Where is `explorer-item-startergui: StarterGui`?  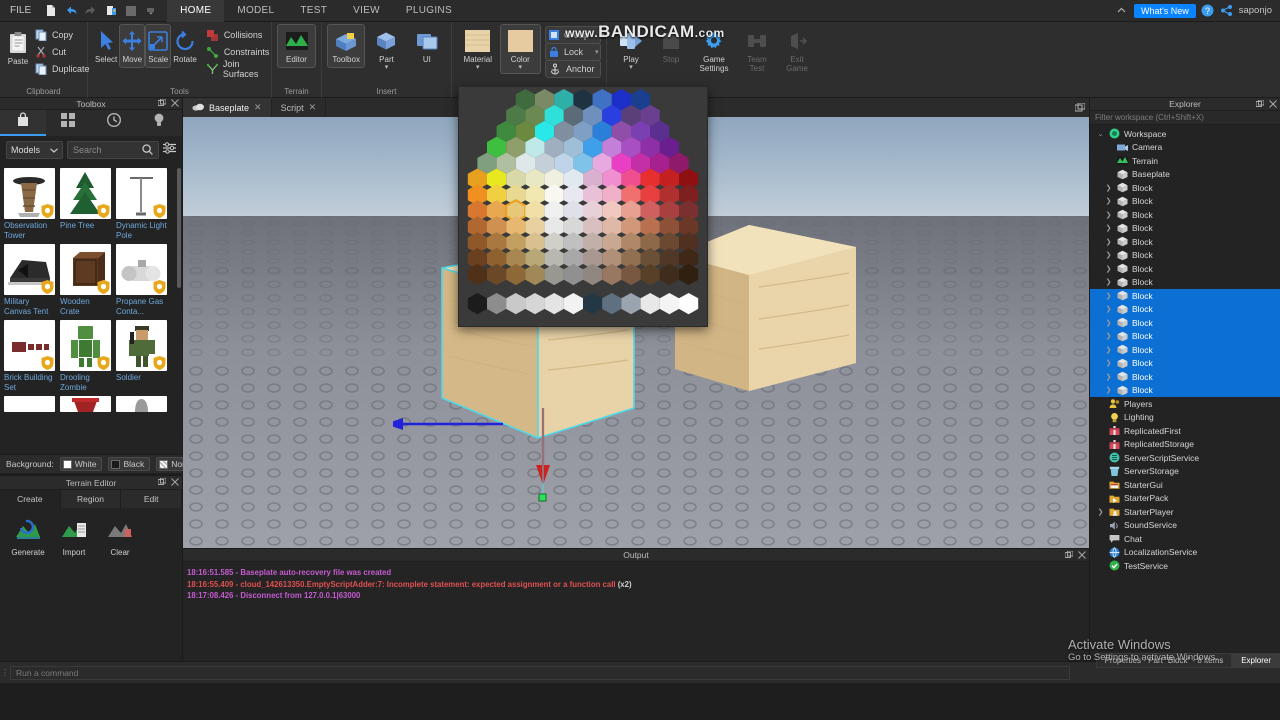 explorer-item-startergui: StarterGui is located at coordinates (1185, 485).